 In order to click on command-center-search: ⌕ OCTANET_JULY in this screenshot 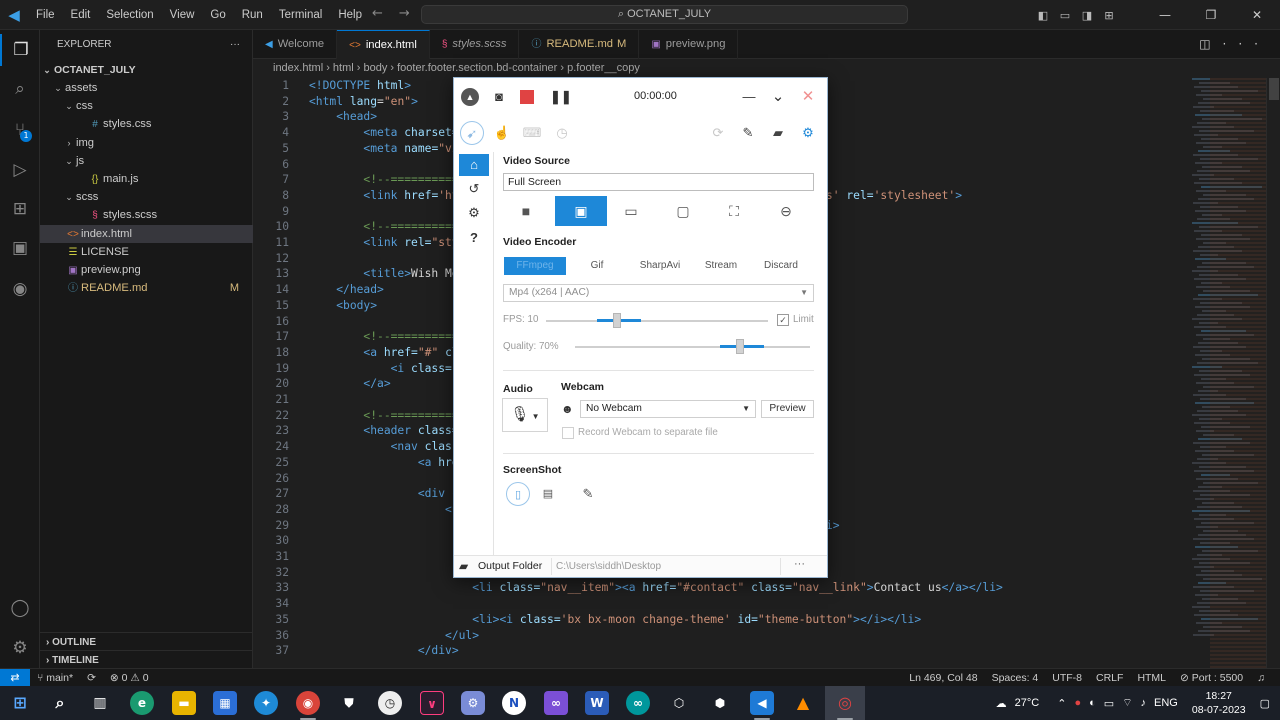, I will do `click(664, 14)`.